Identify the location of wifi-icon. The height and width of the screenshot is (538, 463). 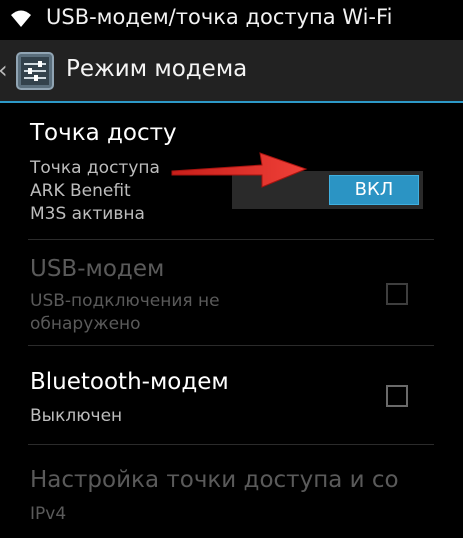
(21, 18).